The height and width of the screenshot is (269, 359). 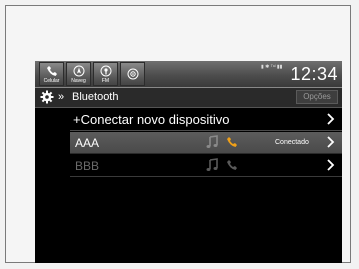 What do you see at coordinates (51, 81) in the screenshot?
I see `phone-button-label: Celular` at bounding box center [51, 81].